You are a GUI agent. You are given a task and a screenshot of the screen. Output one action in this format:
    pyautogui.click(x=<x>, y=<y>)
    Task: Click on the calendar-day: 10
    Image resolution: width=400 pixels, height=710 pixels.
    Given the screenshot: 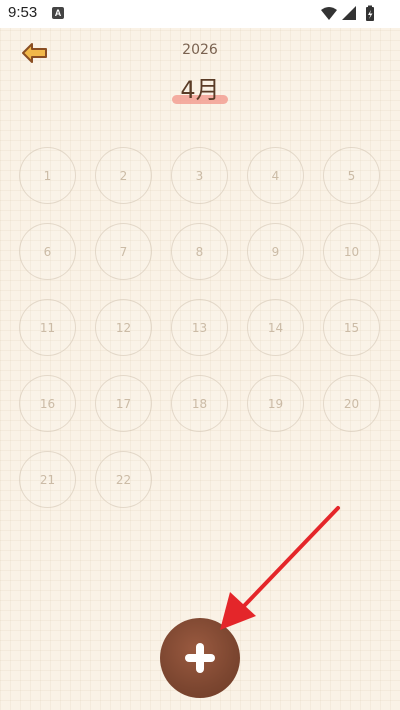 What is the action you would take?
    pyautogui.click(x=351, y=251)
    